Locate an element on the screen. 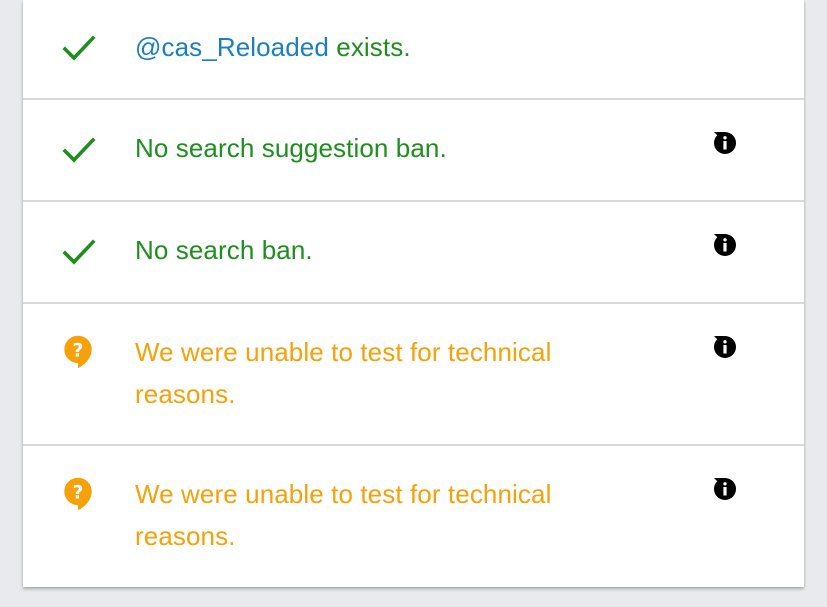 The image size is (827, 607). exists-suffix: exists. is located at coordinates (369, 47).